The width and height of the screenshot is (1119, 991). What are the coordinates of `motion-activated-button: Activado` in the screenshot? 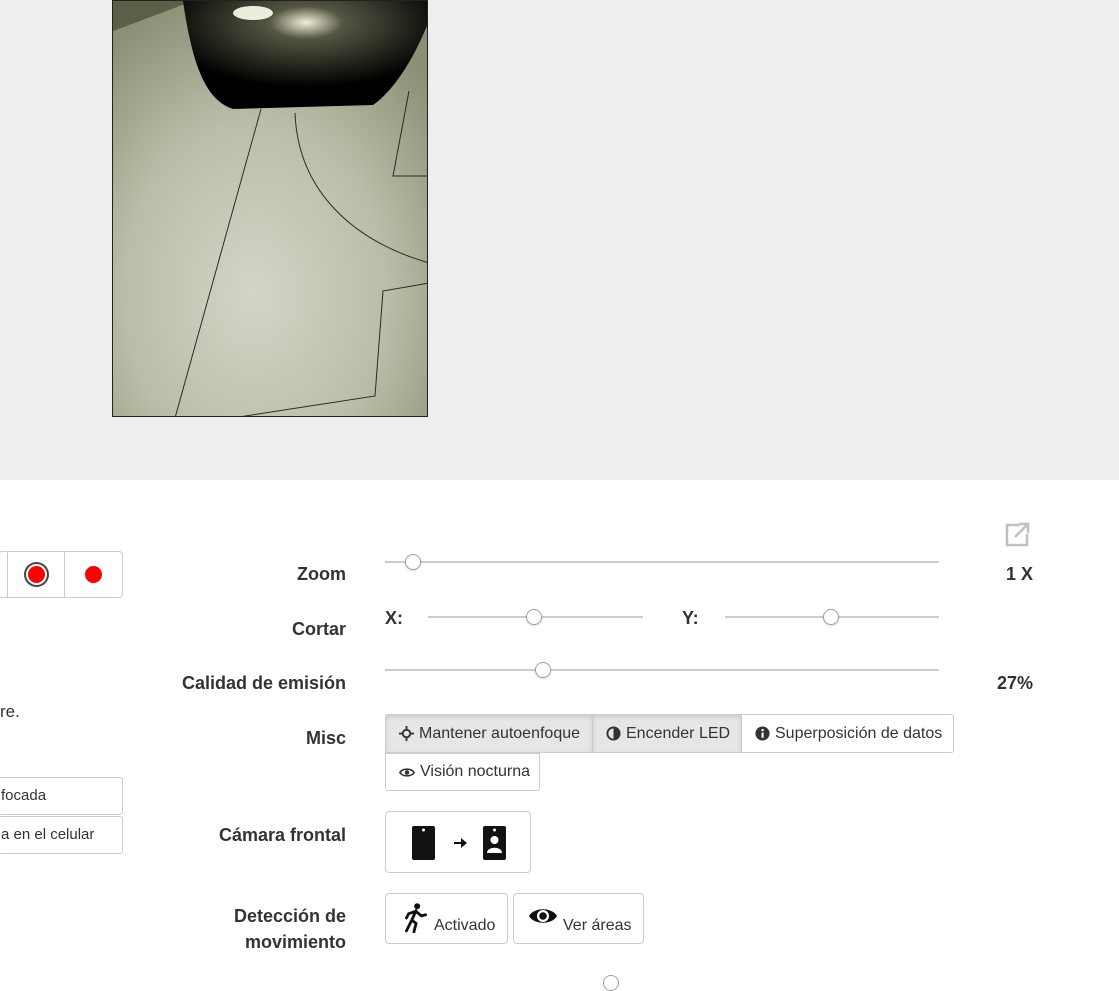 It's located at (446, 918).